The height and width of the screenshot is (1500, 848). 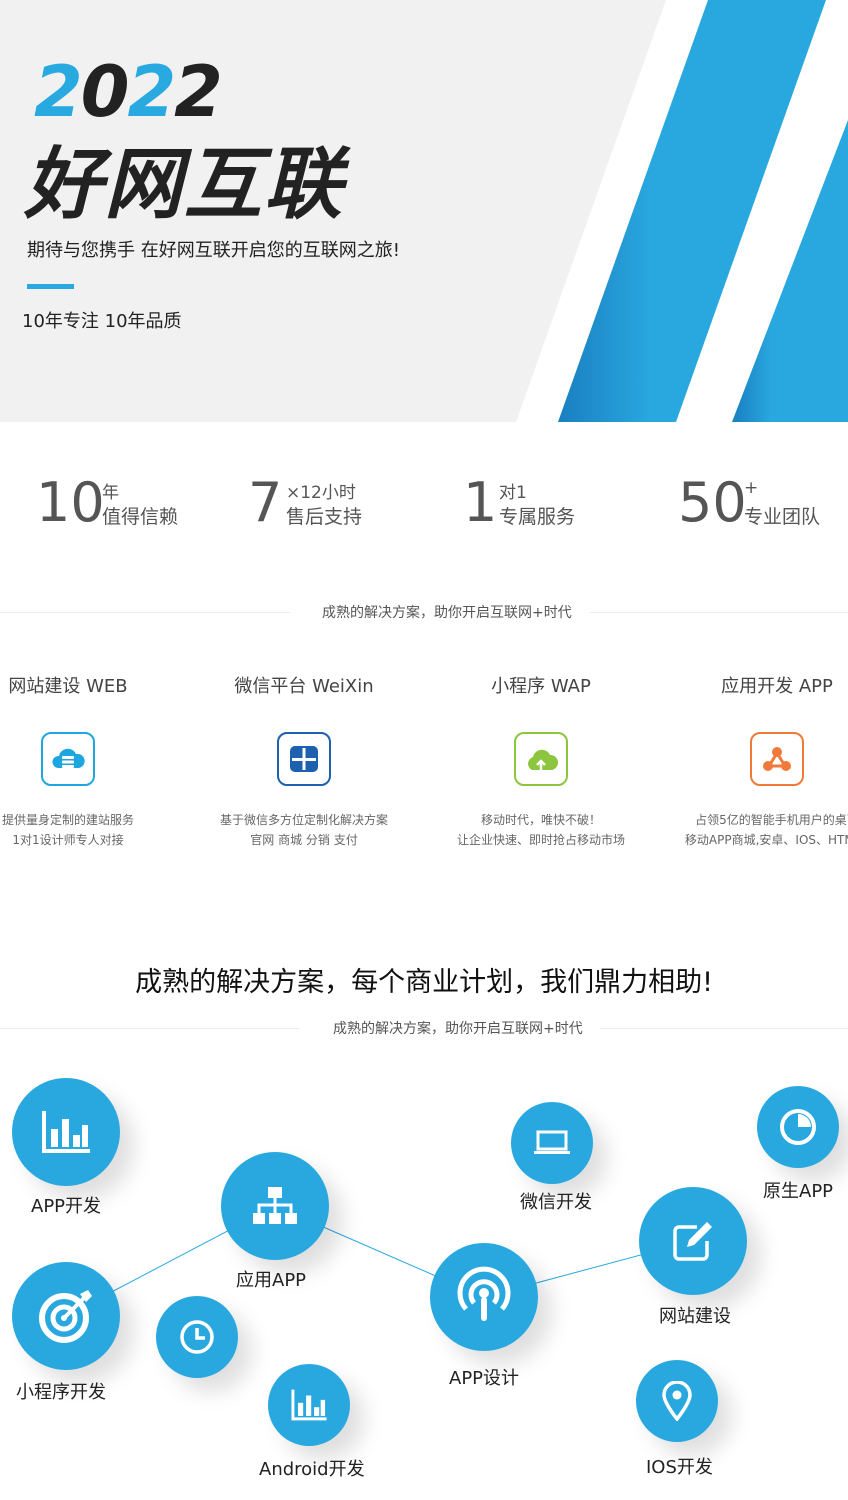 I want to click on clock-icon, so click(x=197, y=1337).